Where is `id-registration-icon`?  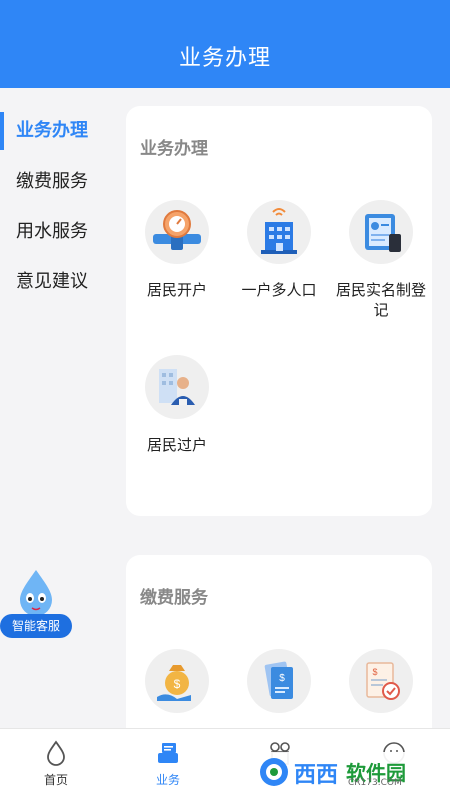 id-registration-icon is located at coordinates (381, 232).